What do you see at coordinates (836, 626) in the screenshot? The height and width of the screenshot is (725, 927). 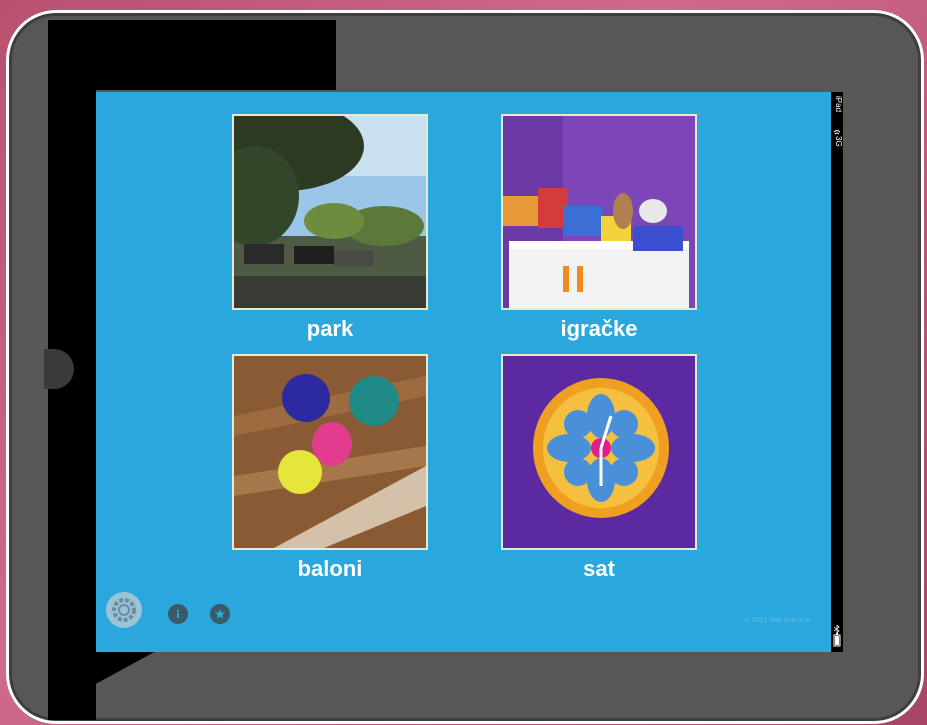 I see `bluetooth-icon` at bounding box center [836, 626].